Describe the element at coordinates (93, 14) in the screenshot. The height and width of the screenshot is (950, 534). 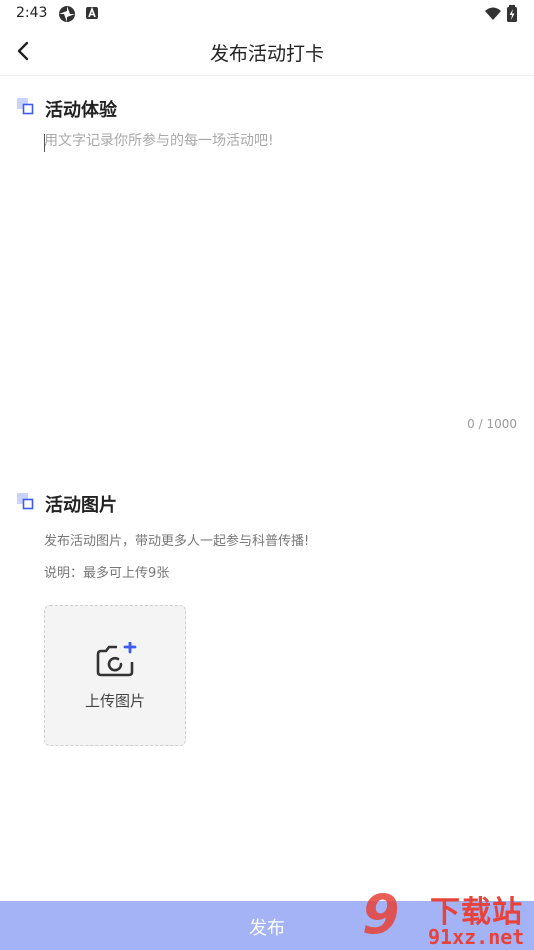
I see `a-notification-icon` at that location.